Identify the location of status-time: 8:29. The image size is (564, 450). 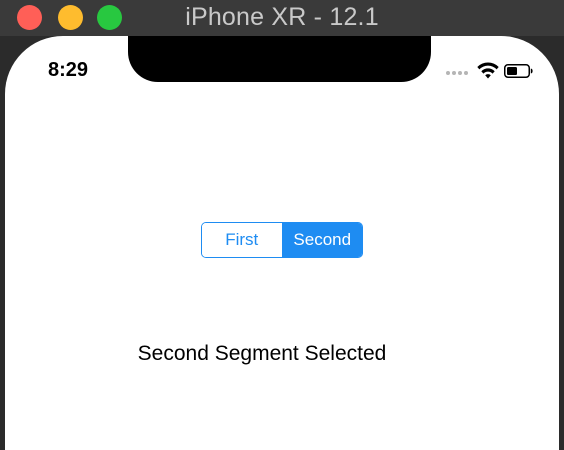
(68, 70).